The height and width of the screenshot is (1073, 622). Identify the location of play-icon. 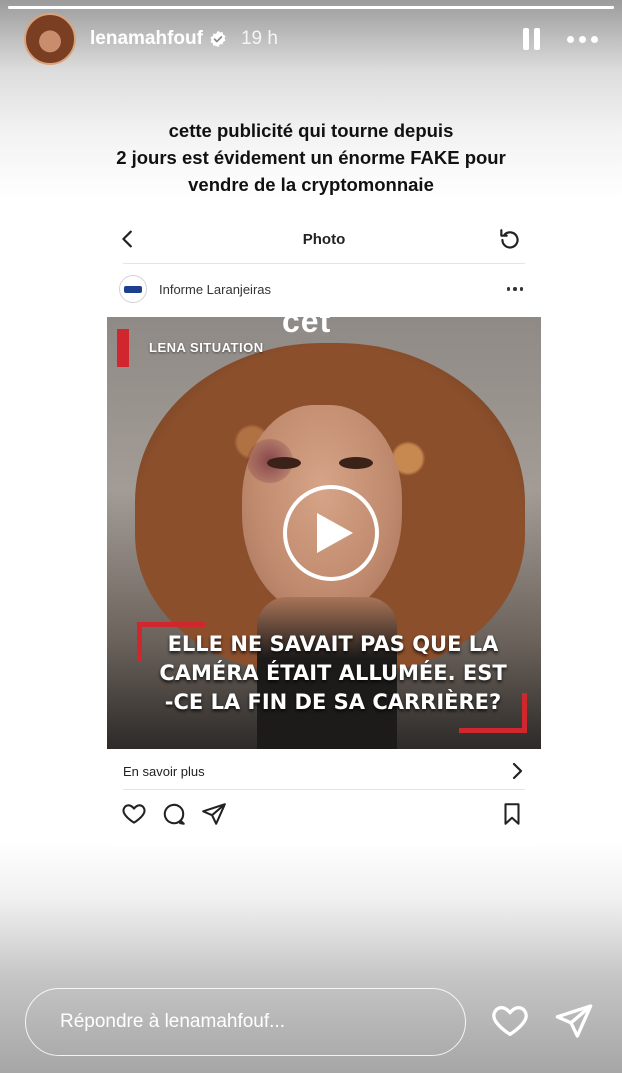
(331, 533).